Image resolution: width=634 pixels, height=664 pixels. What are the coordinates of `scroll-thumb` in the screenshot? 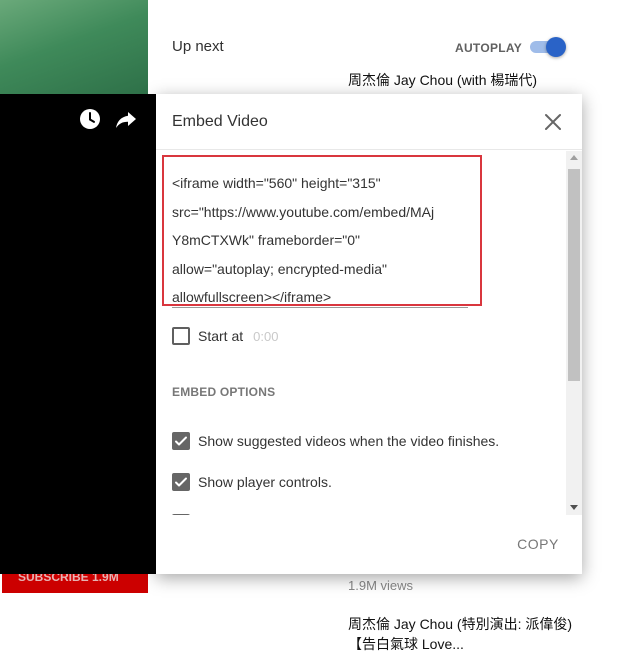 It's located at (574, 275).